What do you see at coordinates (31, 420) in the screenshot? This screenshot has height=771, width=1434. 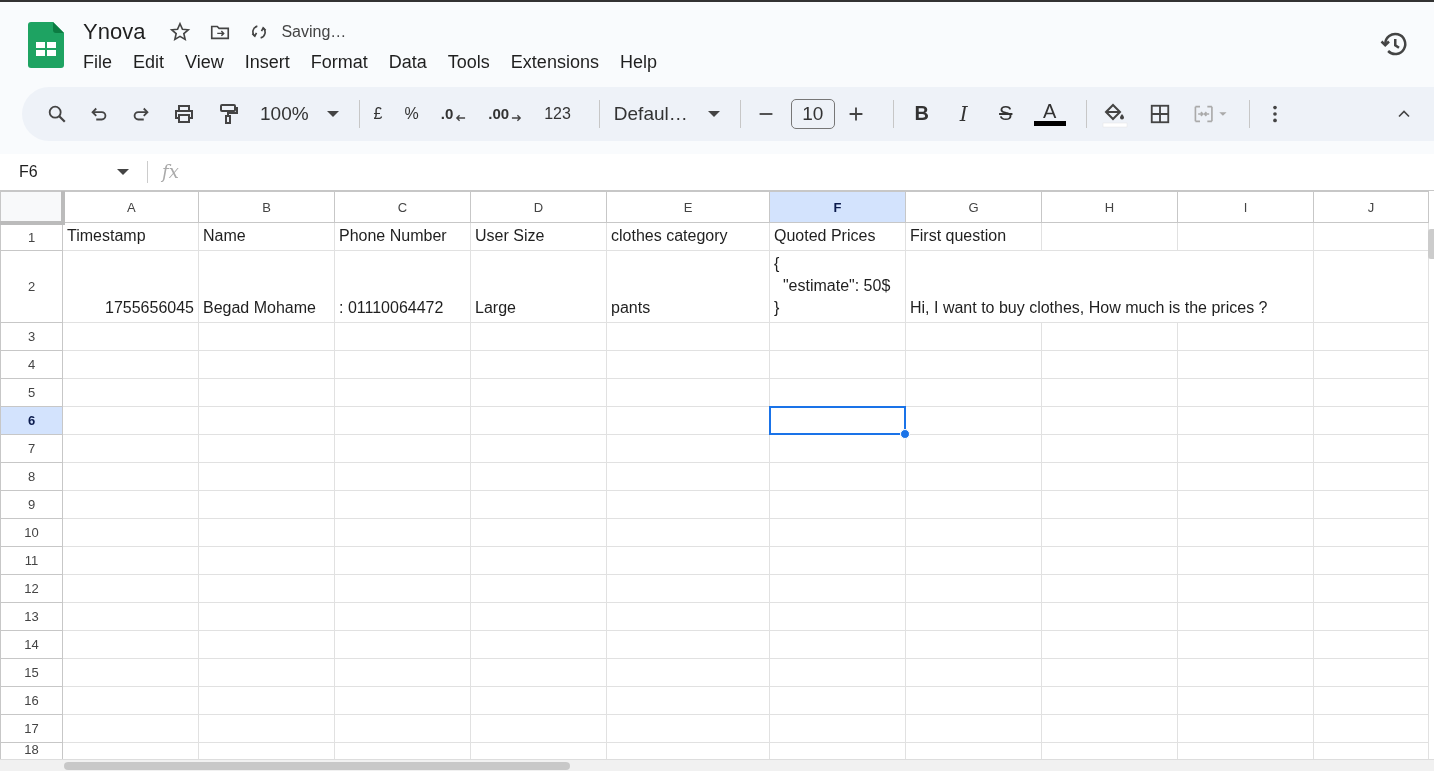 I see `row-header: 6` at bounding box center [31, 420].